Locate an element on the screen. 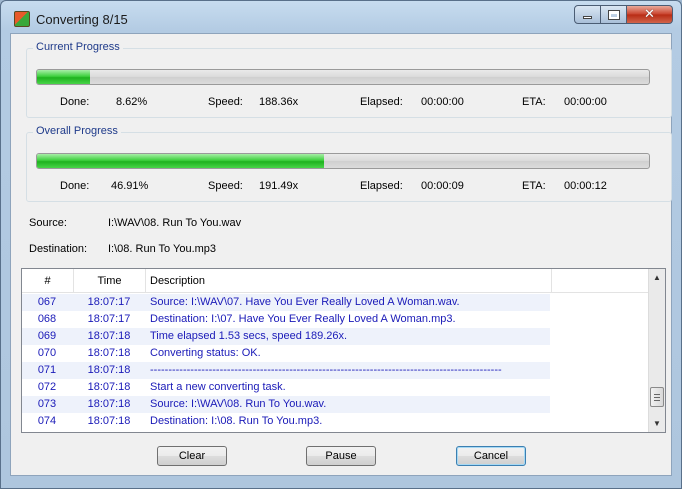  window-title: Converting 8/15 is located at coordinates (82, 19).